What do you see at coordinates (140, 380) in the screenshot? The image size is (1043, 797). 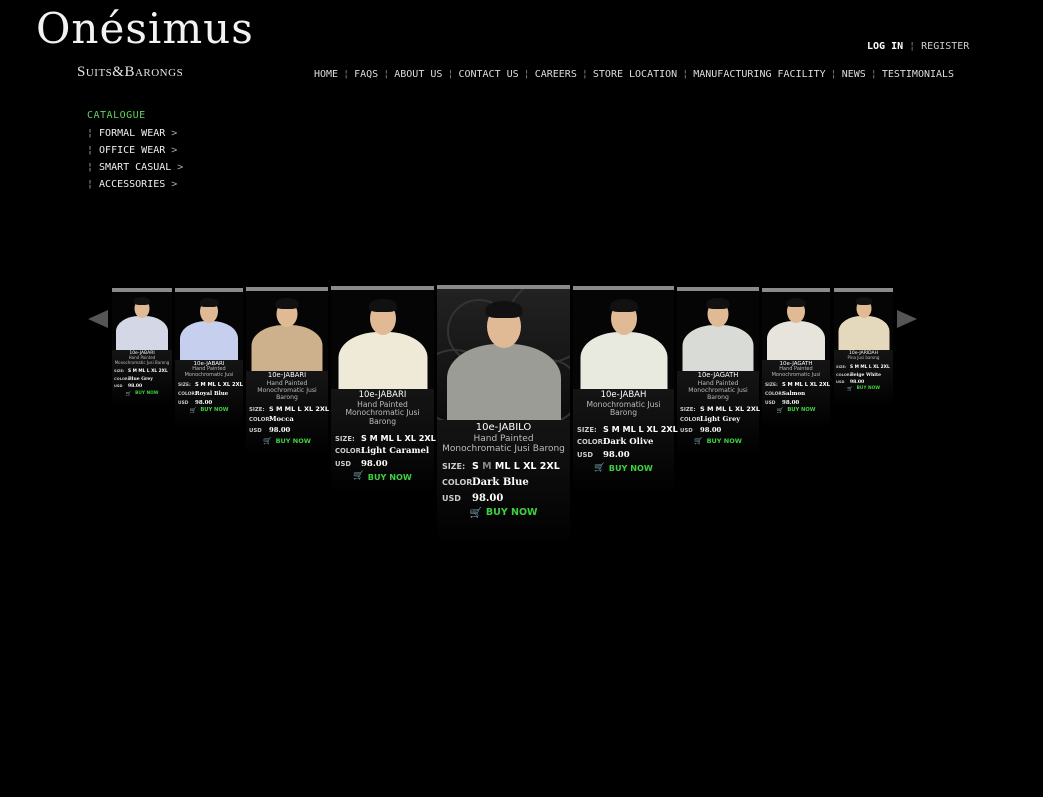 I see `color-value: Blue Grey` at bounding box center [140, 380].